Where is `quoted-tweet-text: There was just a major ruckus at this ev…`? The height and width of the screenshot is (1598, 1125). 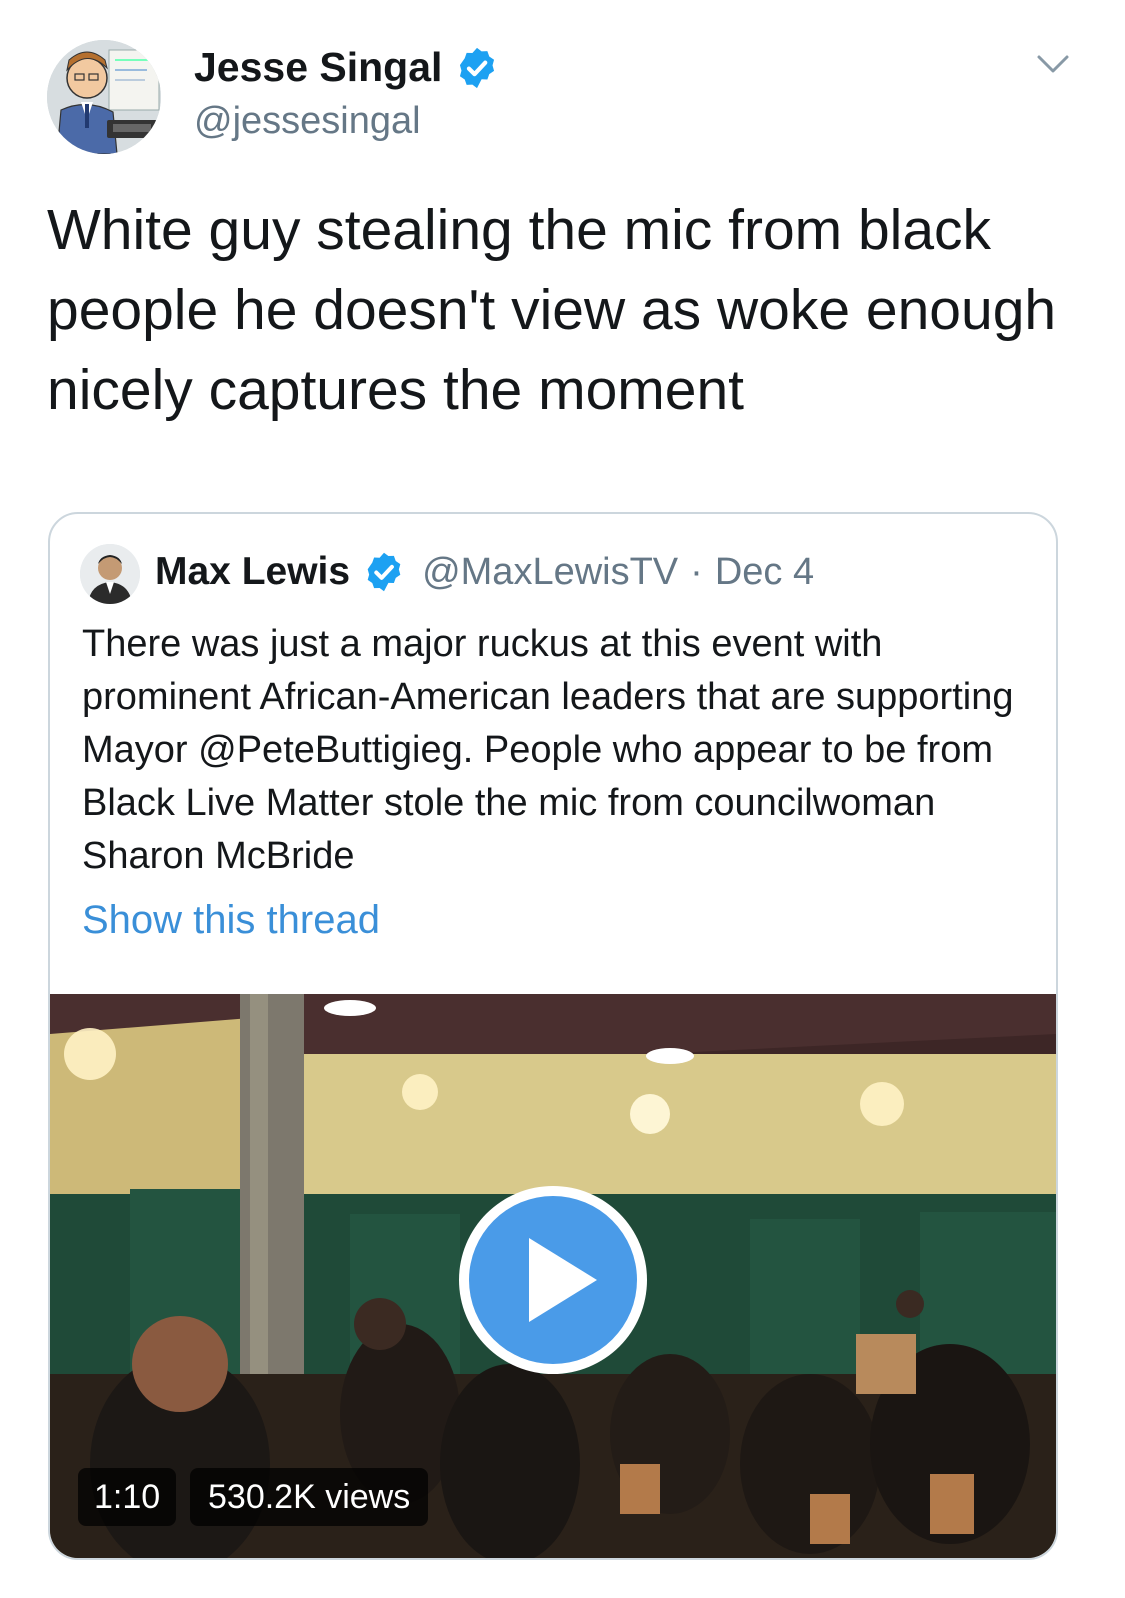 quoted-tweet-text: There was just a major ruckus at this ev… is located at coordinates (548, 750).